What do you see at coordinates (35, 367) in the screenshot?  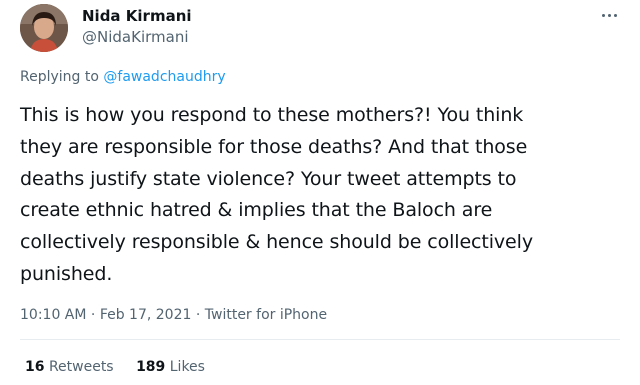 I see `retweets-count: 16` at bounding box center [35, 367].